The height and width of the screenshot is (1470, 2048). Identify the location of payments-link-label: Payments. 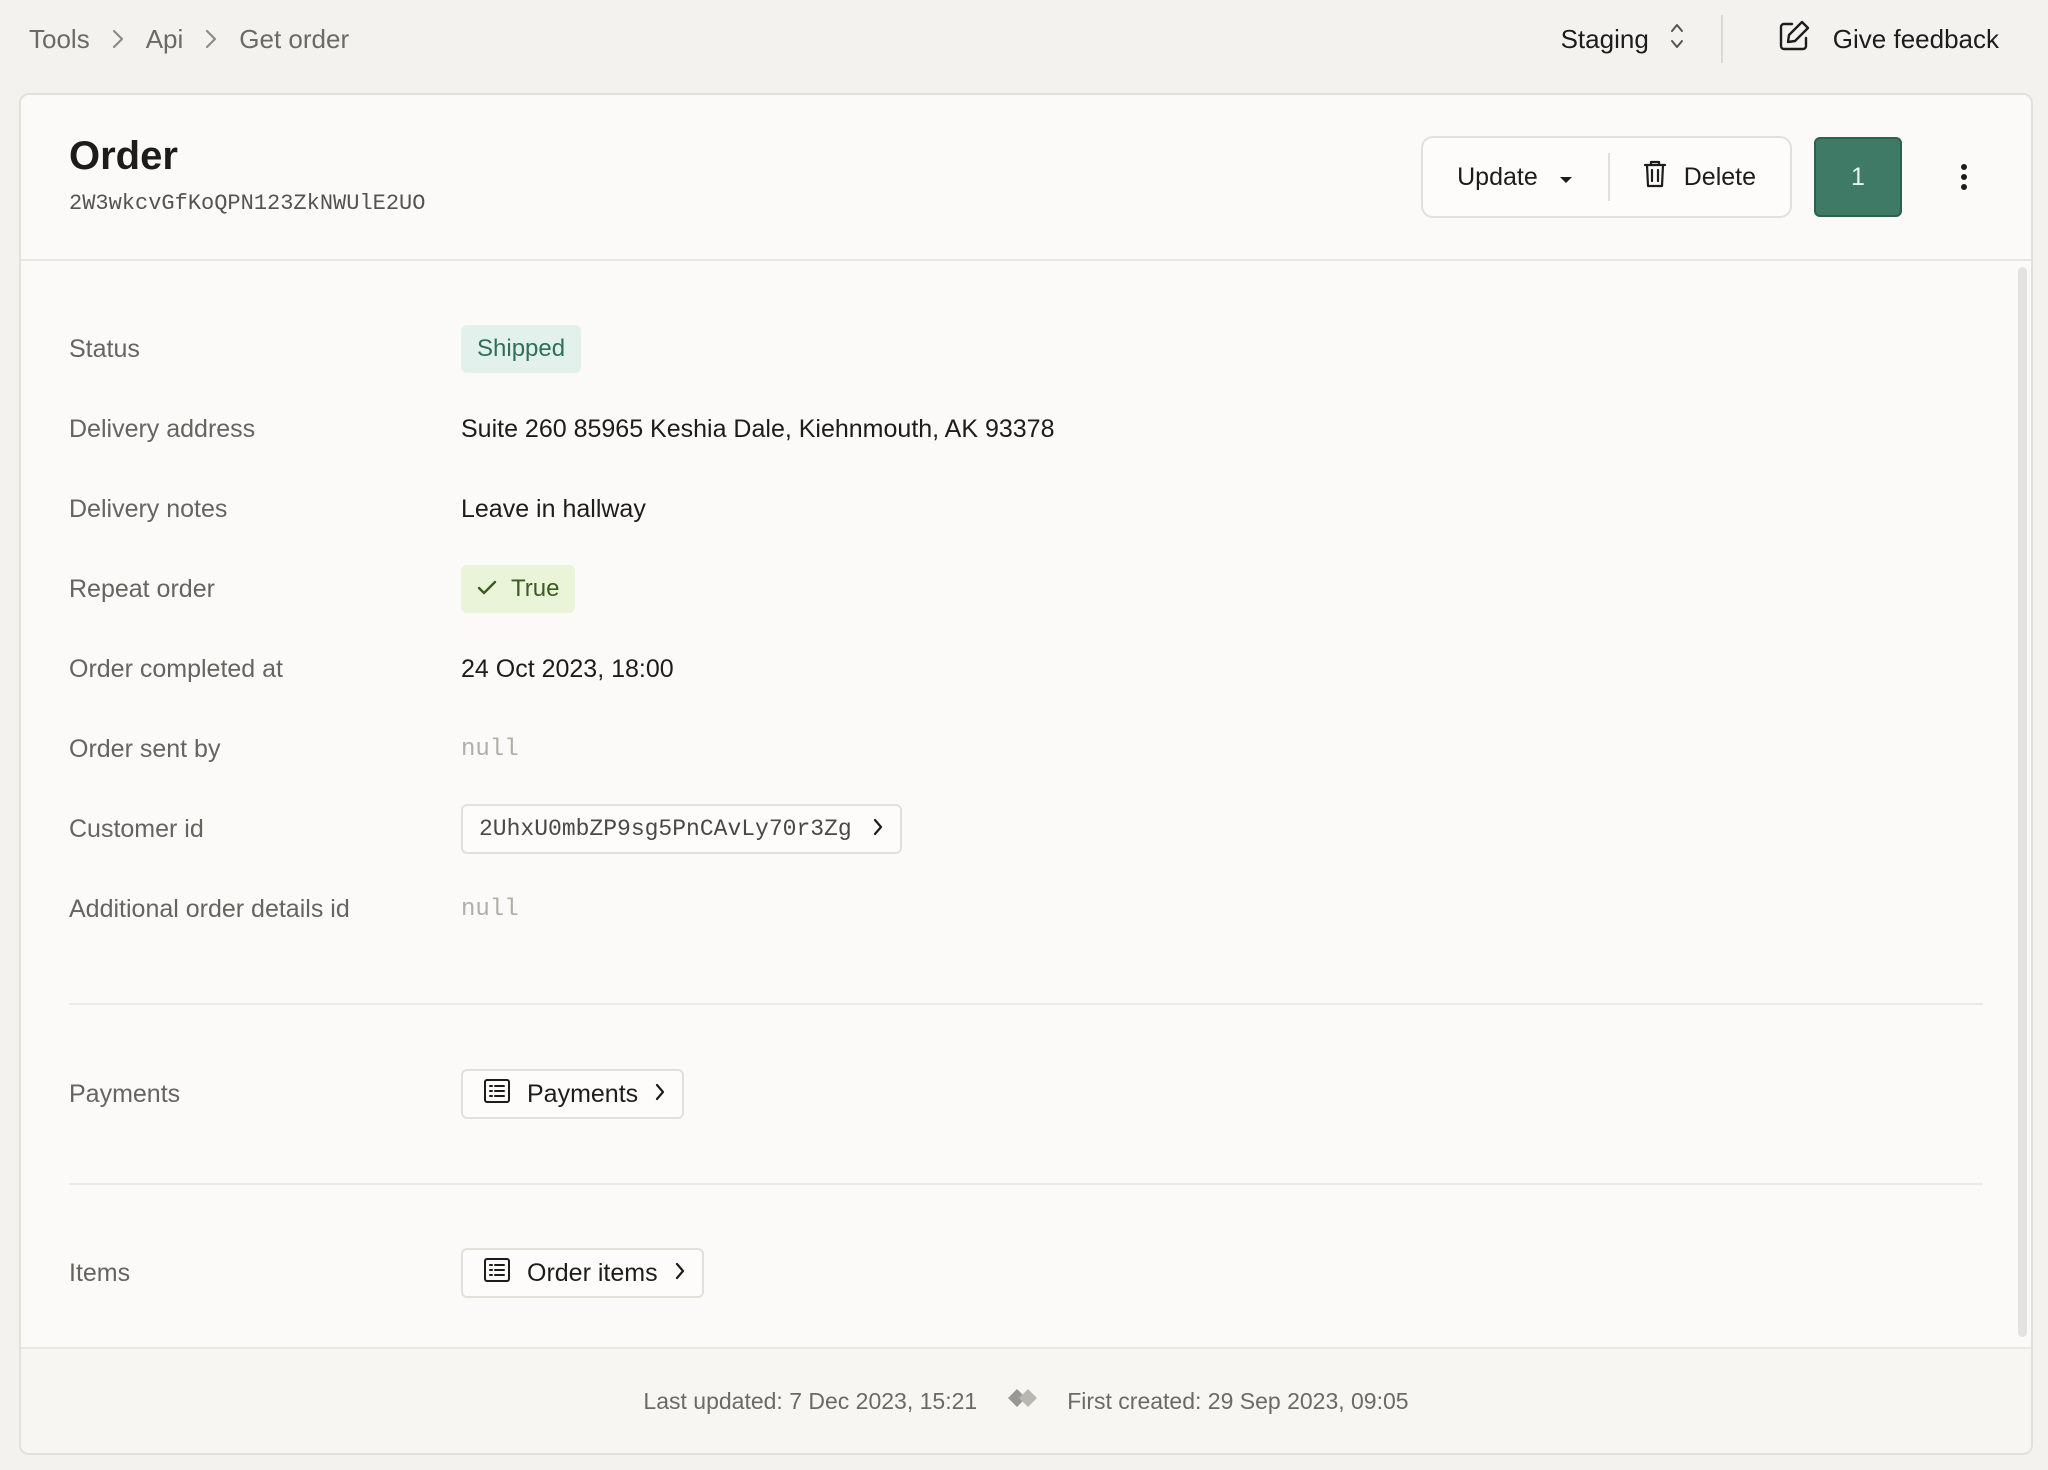
(583, 1093).